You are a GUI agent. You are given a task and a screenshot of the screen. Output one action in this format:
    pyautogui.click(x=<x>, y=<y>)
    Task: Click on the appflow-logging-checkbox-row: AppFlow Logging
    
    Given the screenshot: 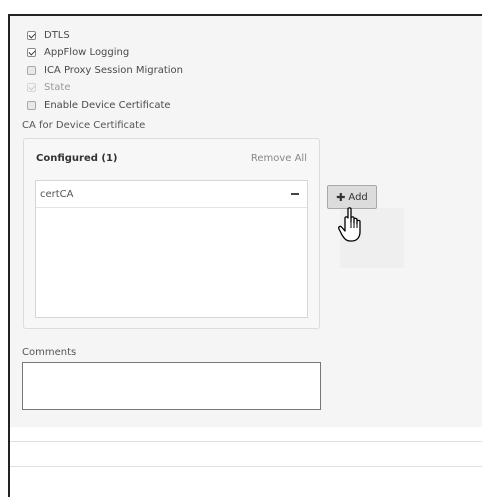 What is the action you would take?
    pyautogui.click(x=78, y=52)
    